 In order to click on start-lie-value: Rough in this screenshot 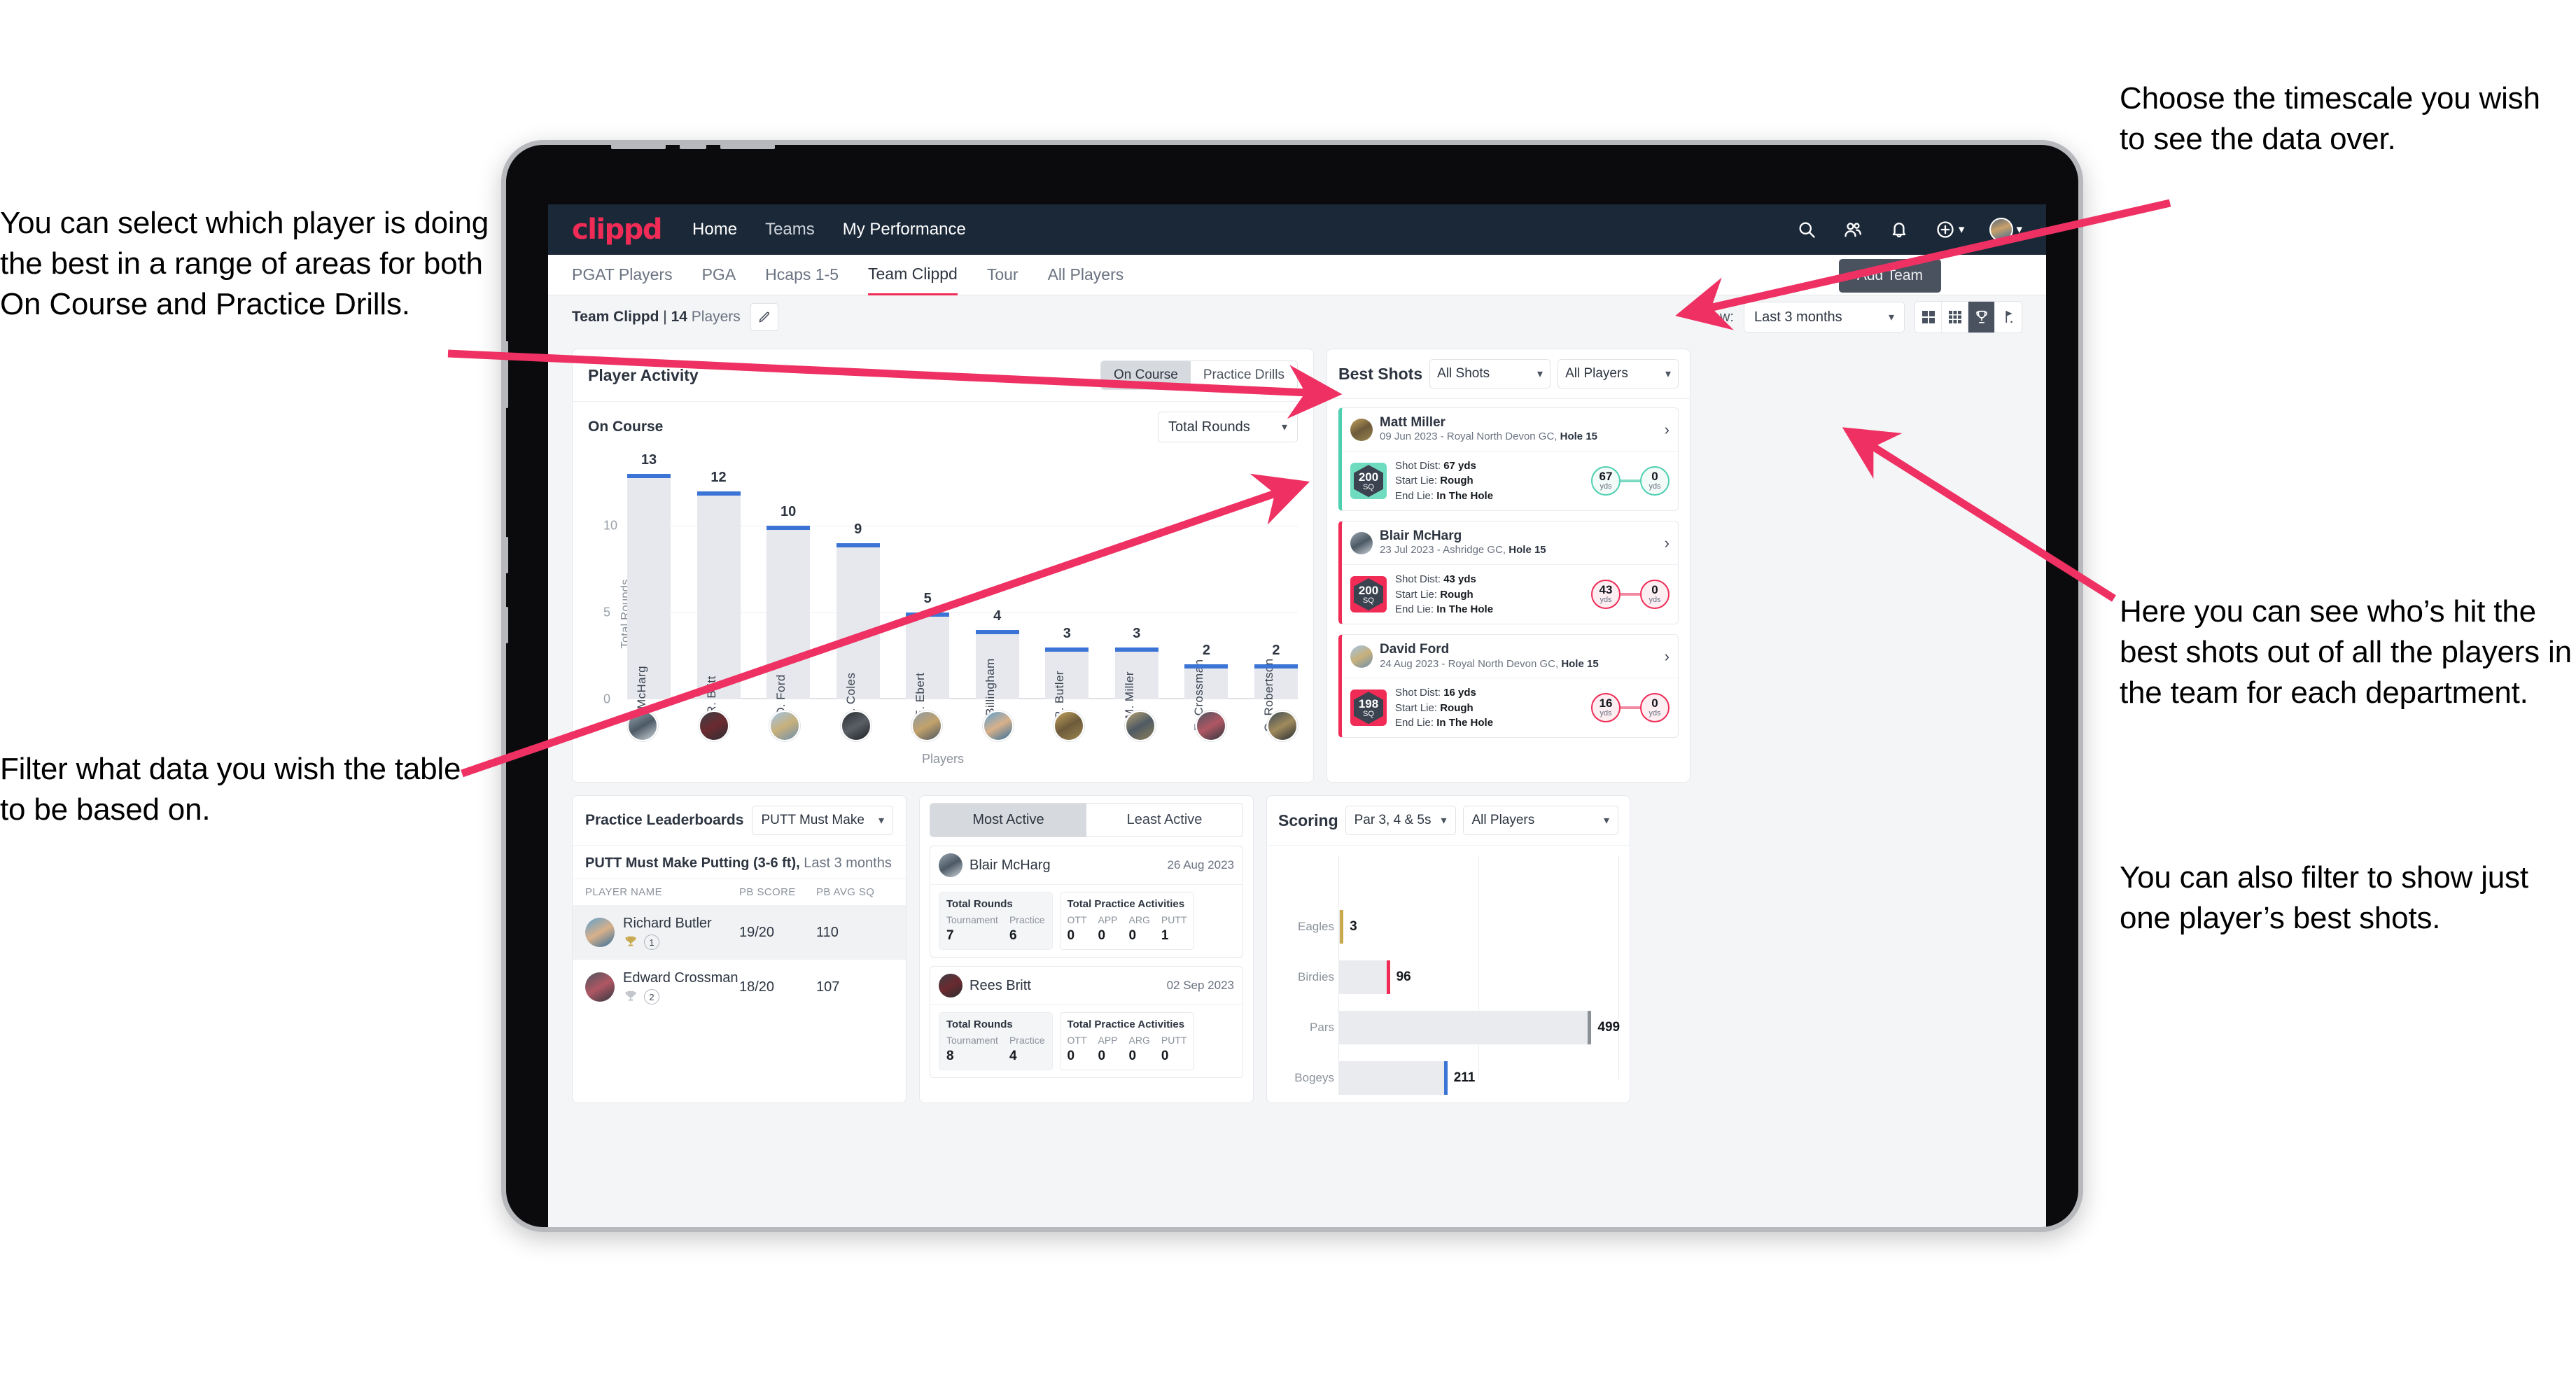, I will do `click(1457, 707)`.